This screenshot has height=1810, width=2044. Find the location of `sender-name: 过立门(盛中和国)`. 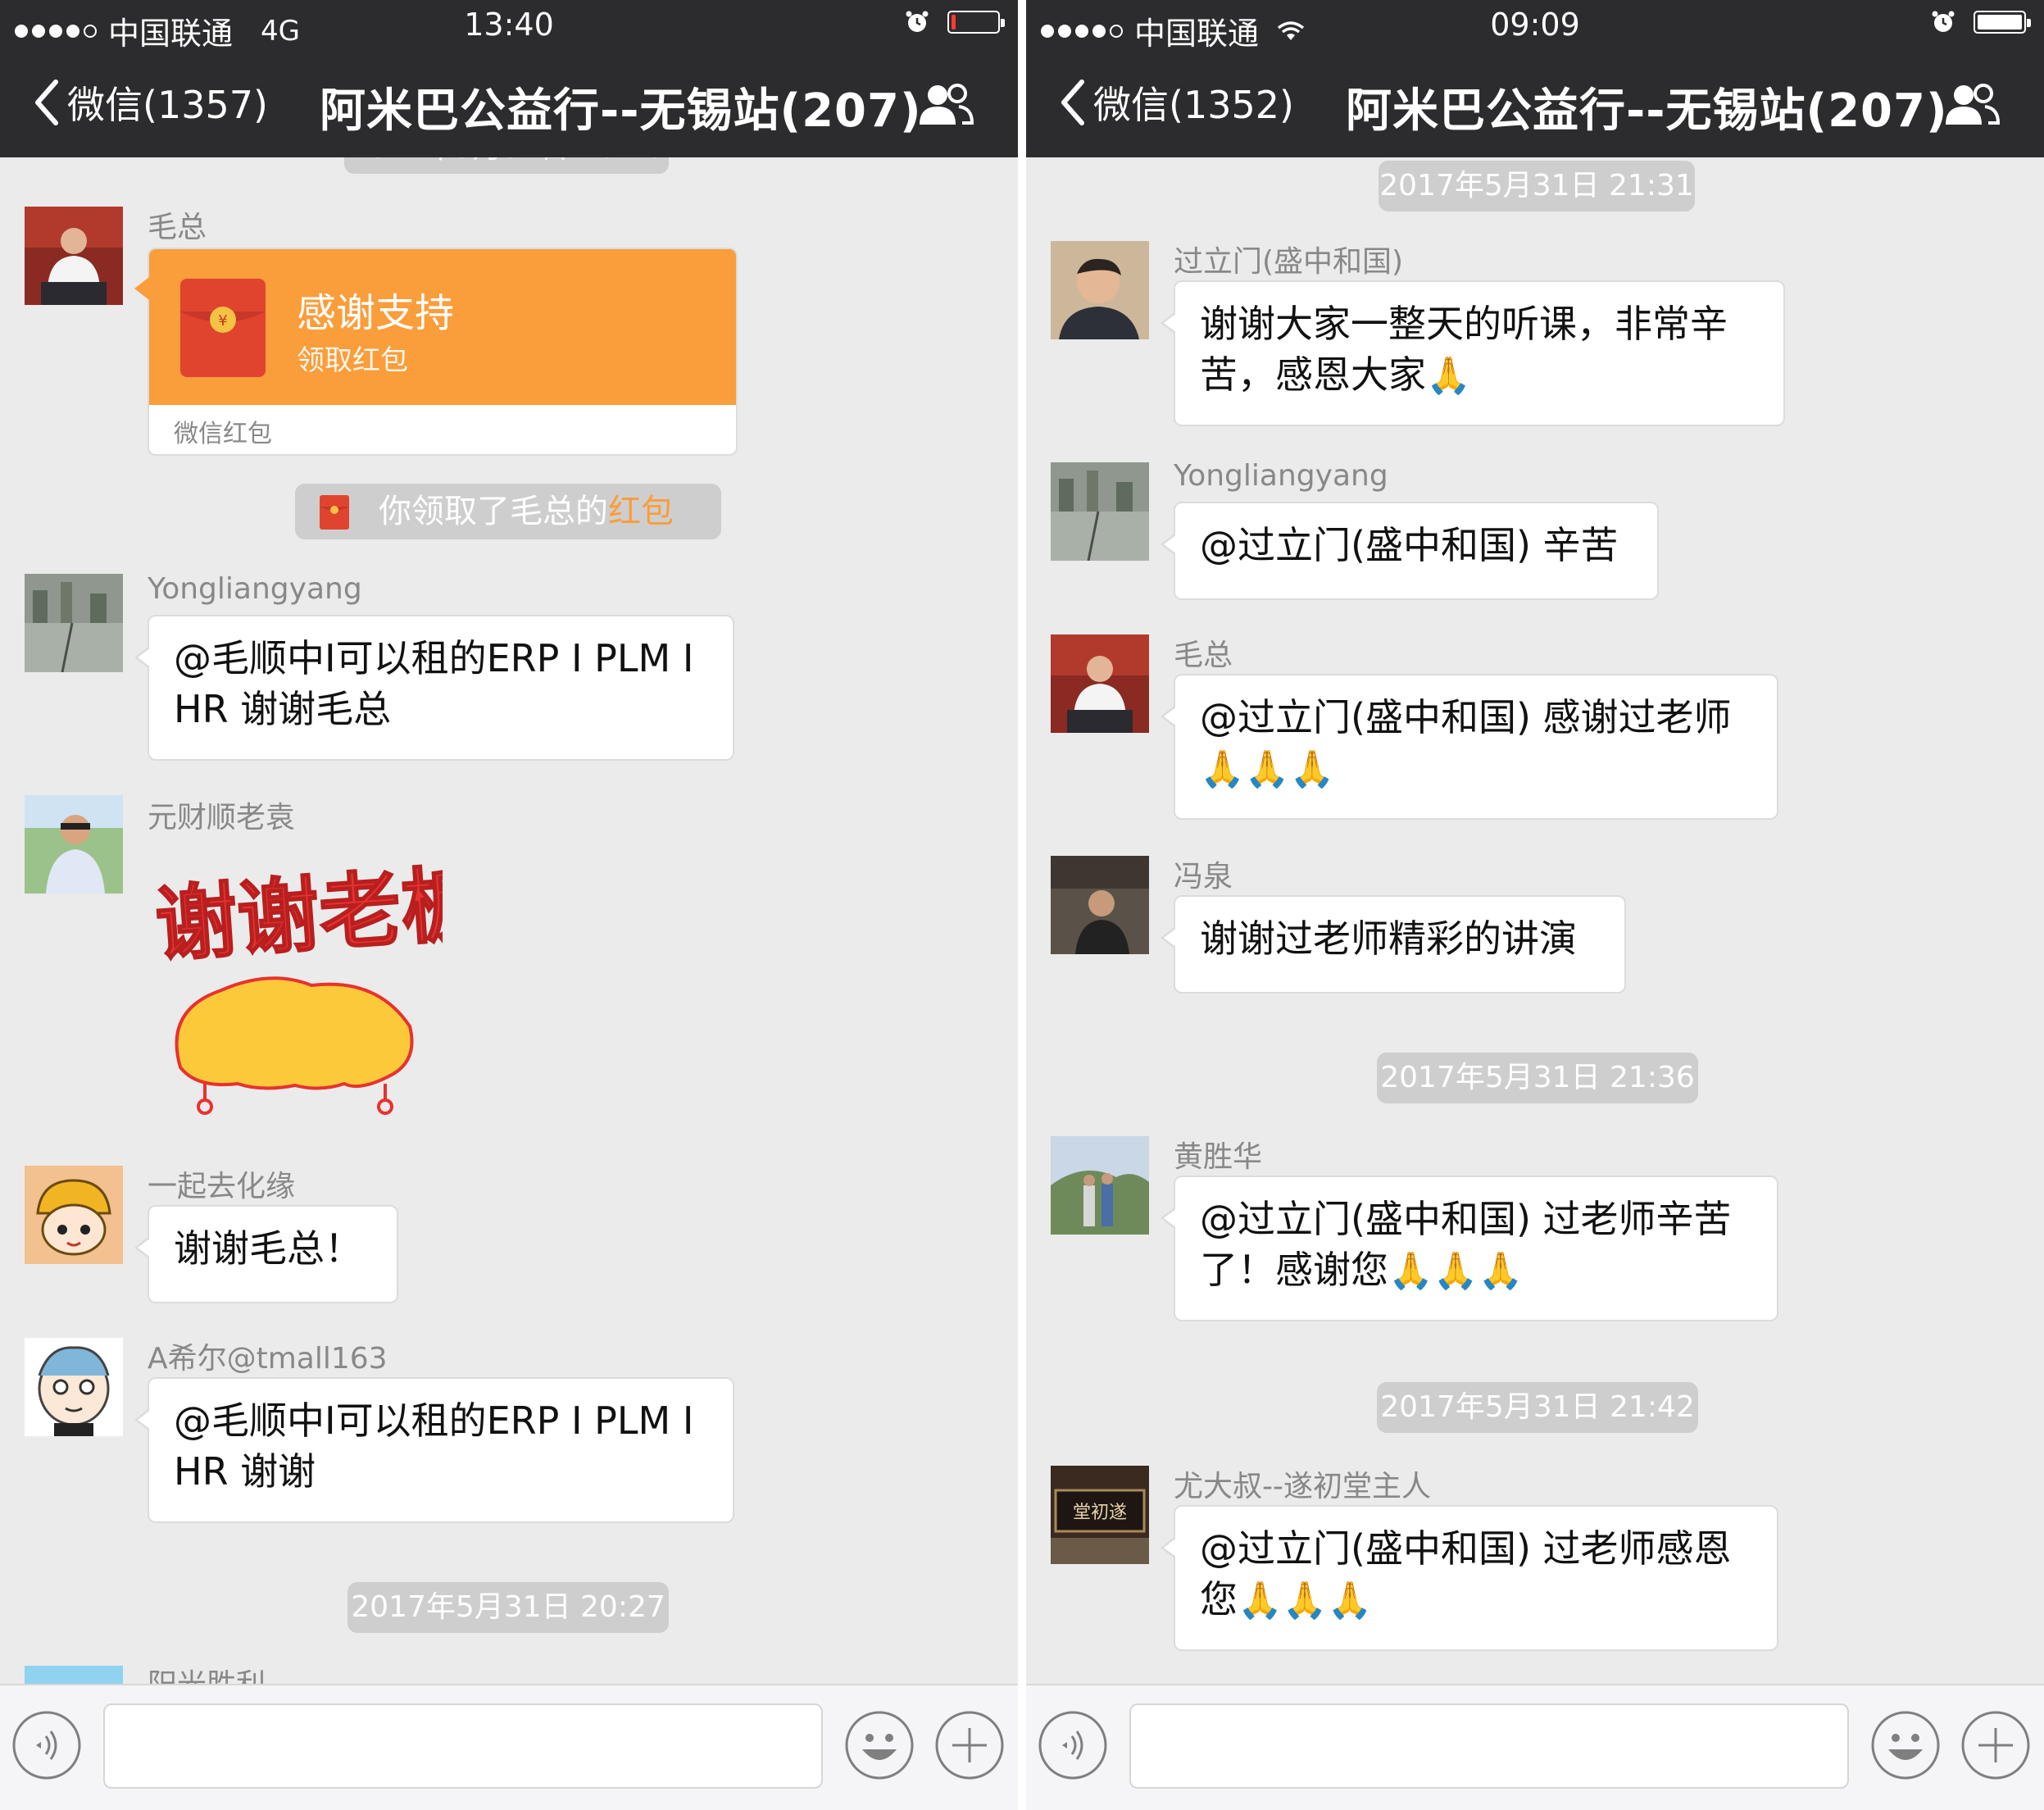

sender-name: 过立门(盛中和国) is located at coordinates (1289, 262).